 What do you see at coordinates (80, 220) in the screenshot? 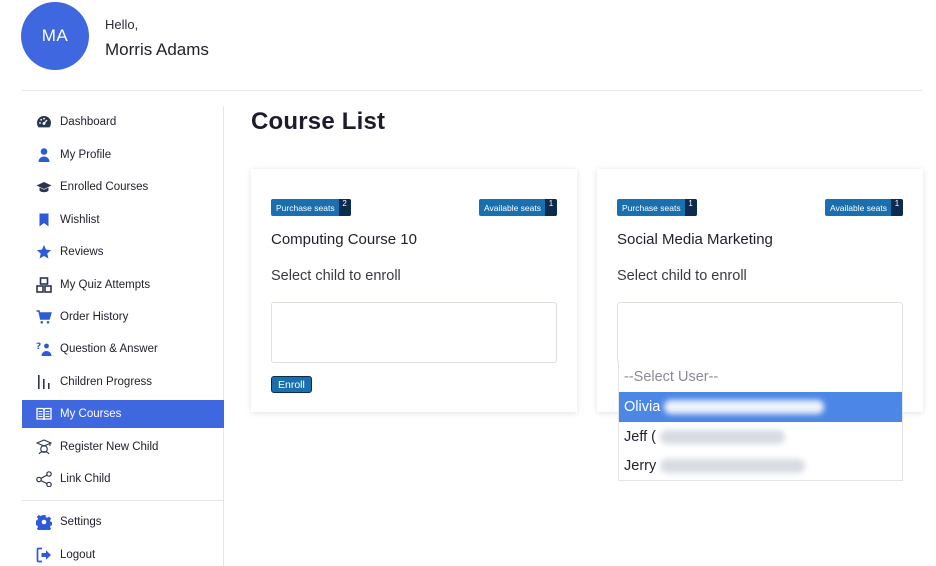
I see `sidebar-item-label: Wishlist` at bounding box center [80, 220].